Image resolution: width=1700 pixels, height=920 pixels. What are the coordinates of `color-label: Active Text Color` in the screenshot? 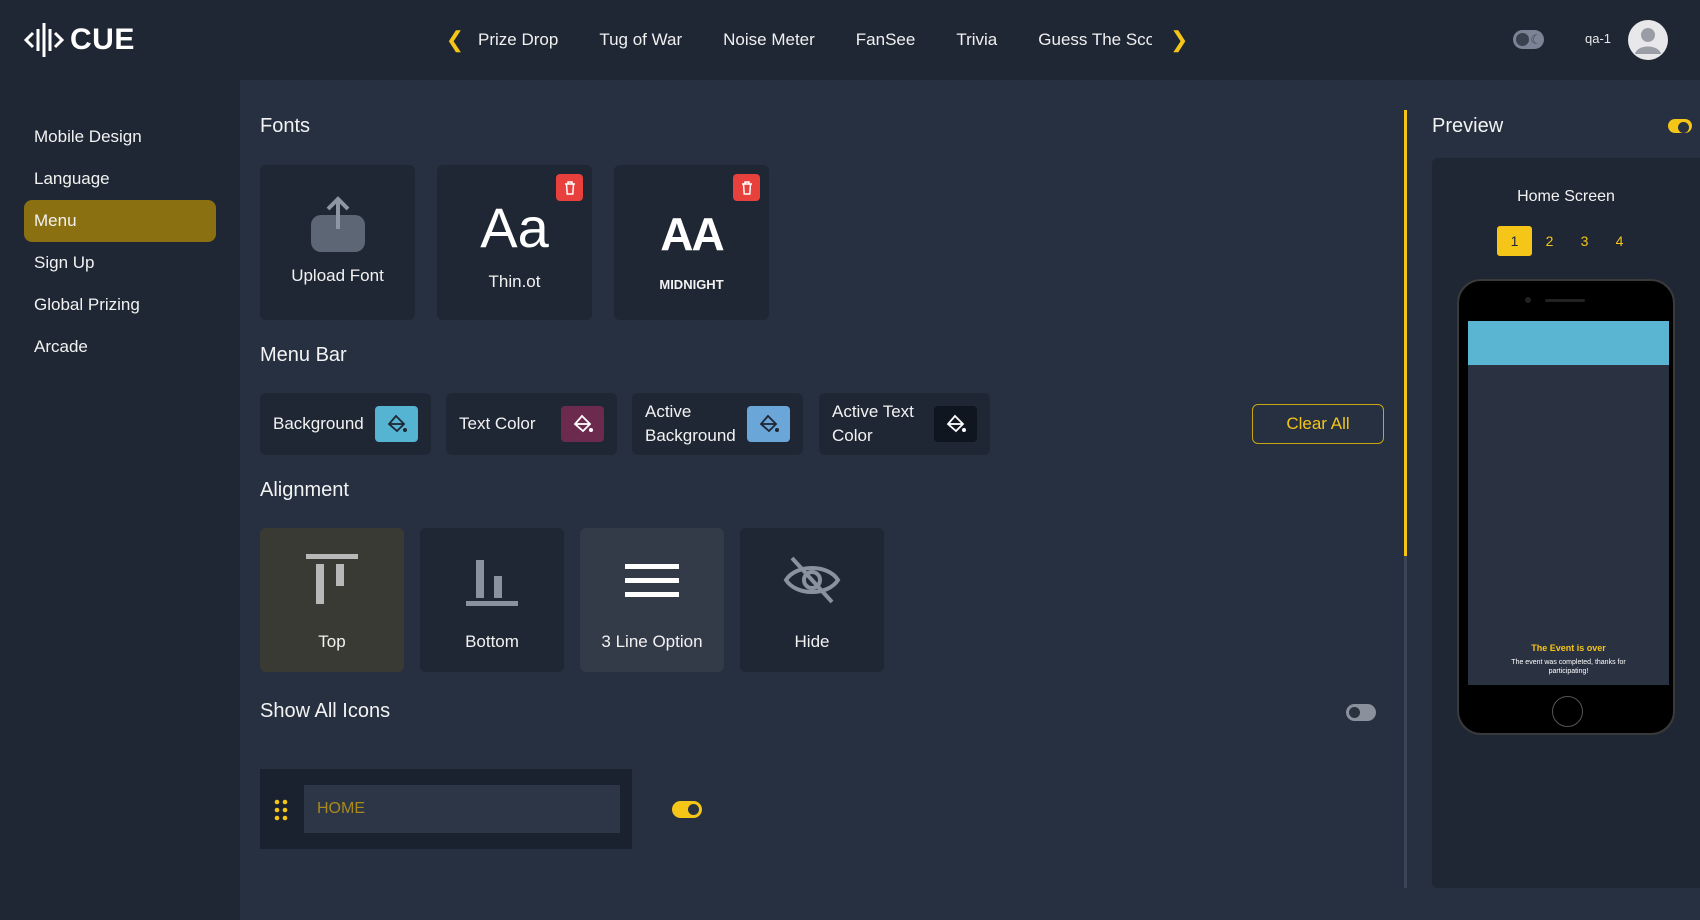 It's located at (873, 423).